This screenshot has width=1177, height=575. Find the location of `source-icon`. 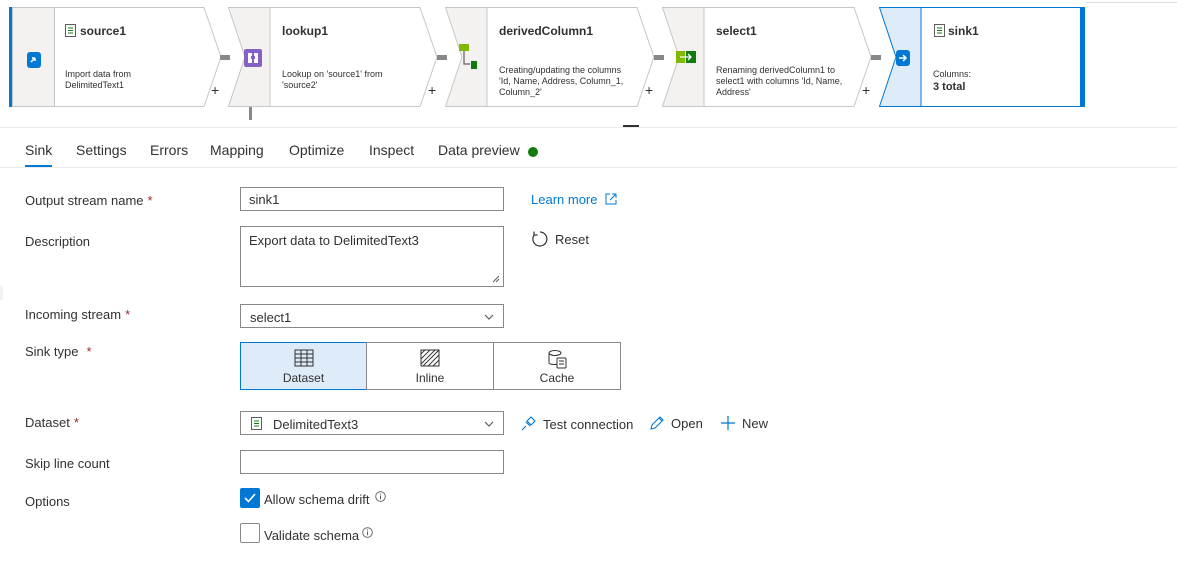

source-icon is located at coordinates (34, 60).